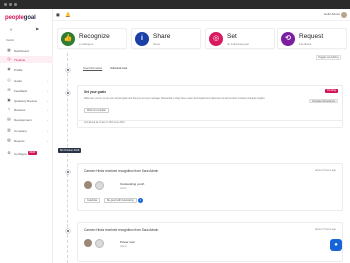 Image resolution: width=350 pixels, height=263 pixels. What do you see at coordinates (142, 39) in the screenshot?
I see `info-icon: i` at bounding box center [142, 39].